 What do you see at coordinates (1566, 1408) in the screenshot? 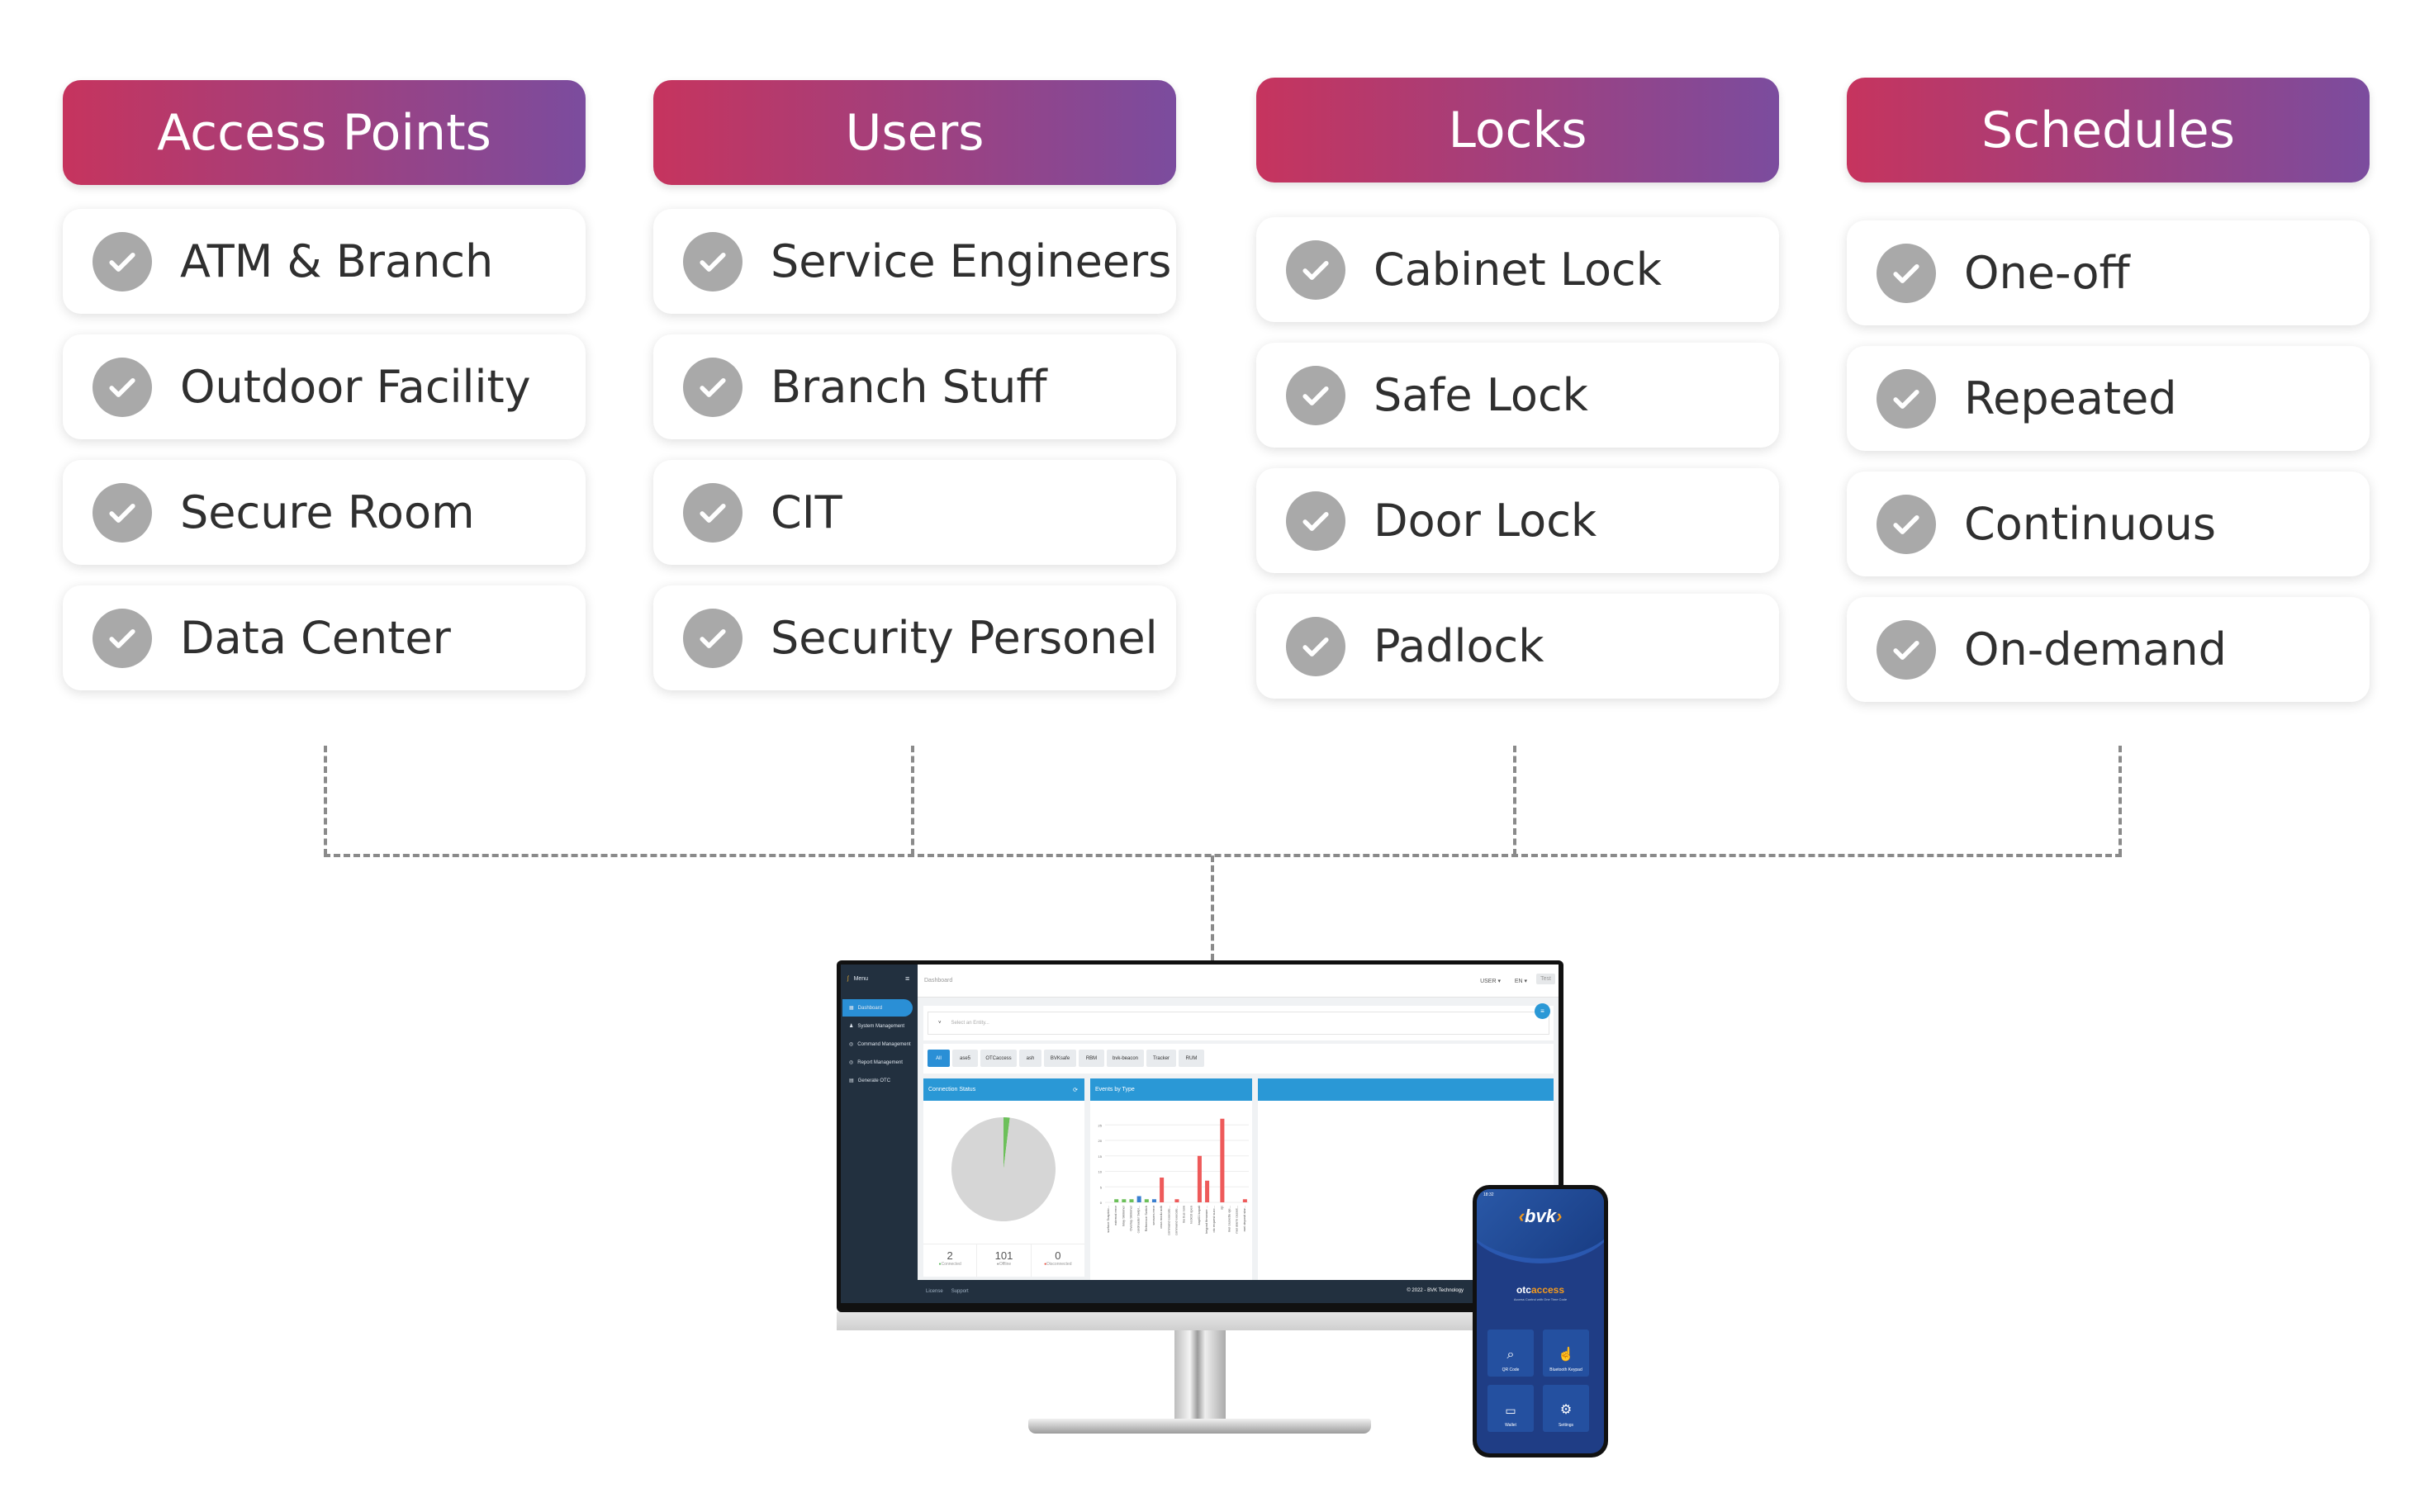
I see `settings-tile: ⚙ Settings` at bounding box center [1566, 1408].